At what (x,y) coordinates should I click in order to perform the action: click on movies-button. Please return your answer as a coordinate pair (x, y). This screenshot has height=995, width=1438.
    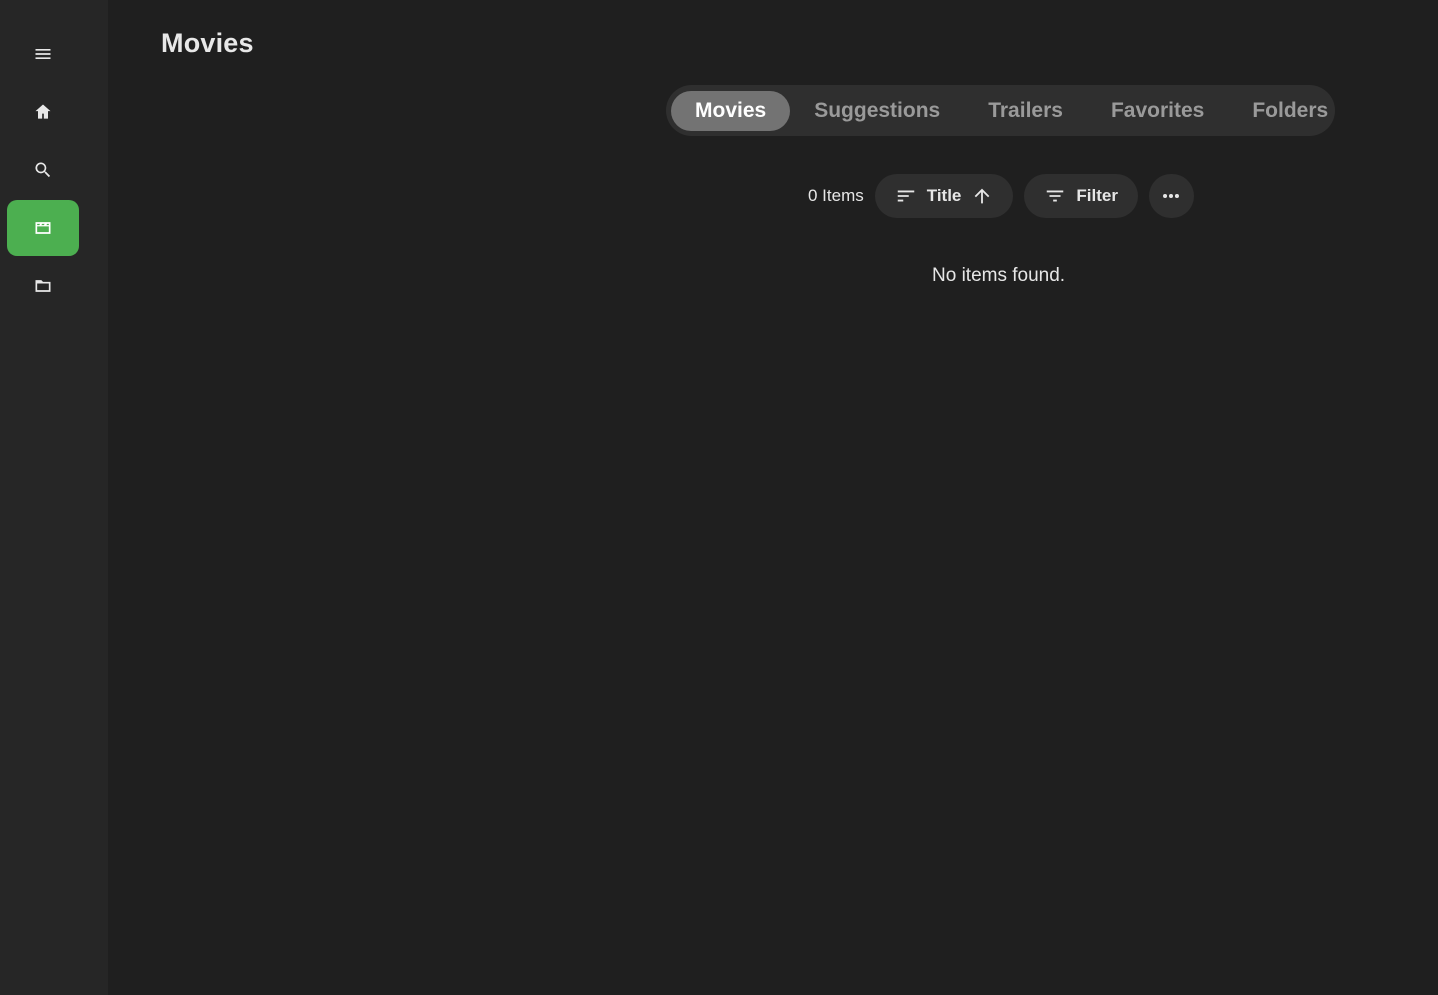
    Looking at the image, I should click on (43, 228).